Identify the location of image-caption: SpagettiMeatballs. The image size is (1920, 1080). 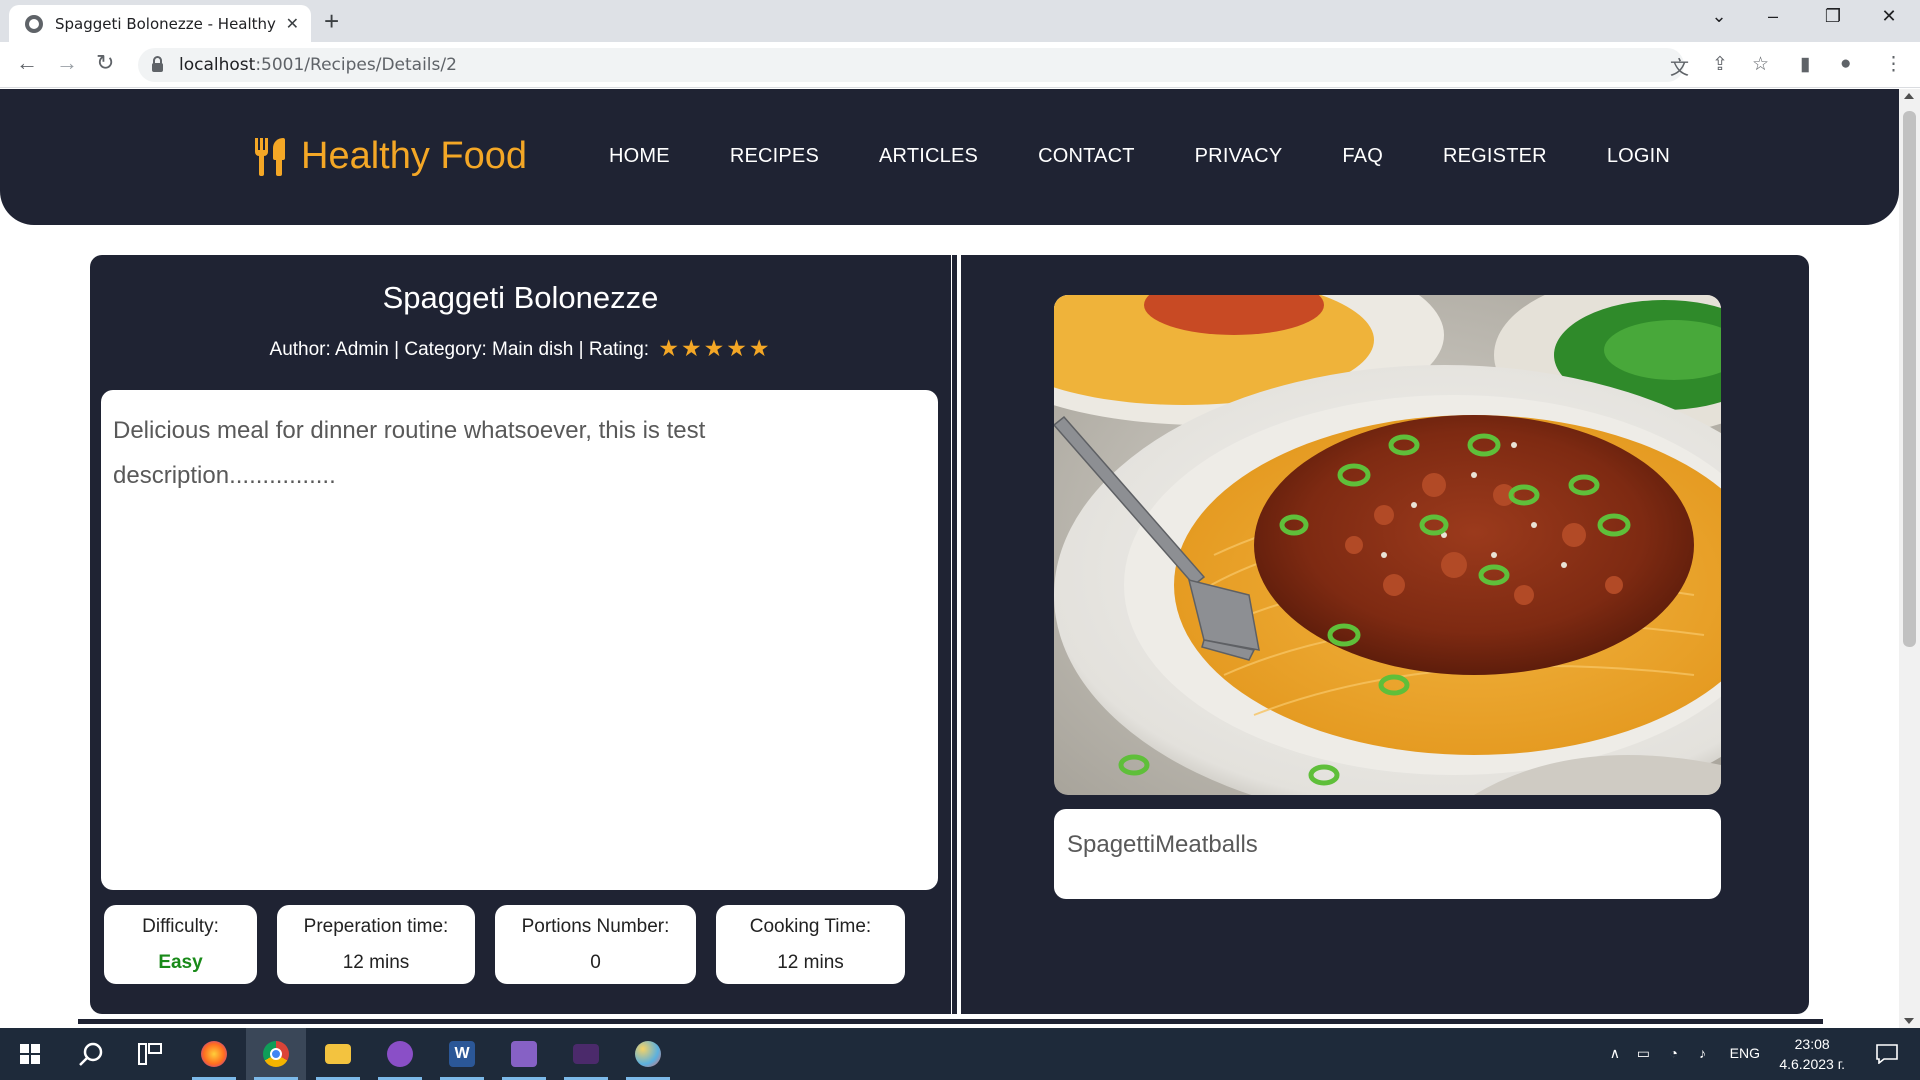
(1387, 854).